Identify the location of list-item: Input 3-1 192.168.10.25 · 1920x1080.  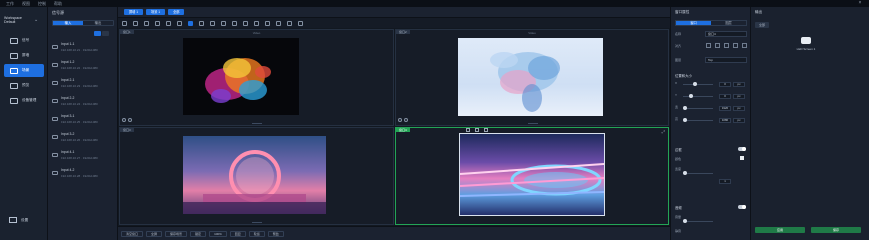
(83, 120).